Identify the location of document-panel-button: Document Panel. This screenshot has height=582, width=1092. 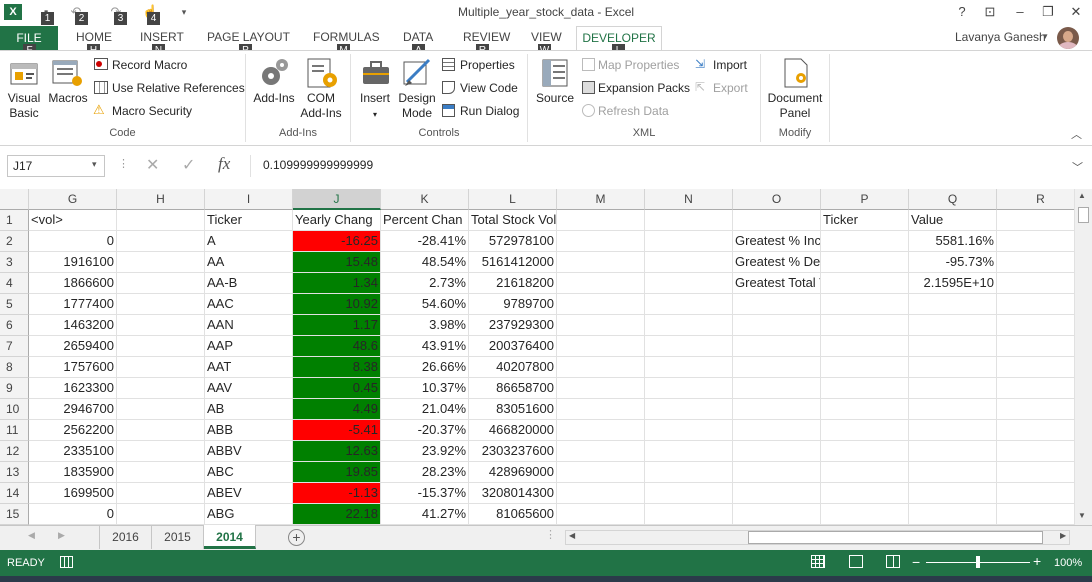
(795, 106).